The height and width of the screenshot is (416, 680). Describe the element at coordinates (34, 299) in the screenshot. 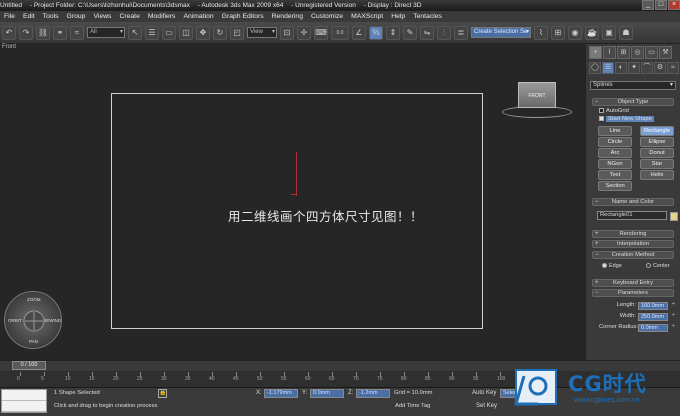

I see `steering-zoom: ZOOM` at that location.